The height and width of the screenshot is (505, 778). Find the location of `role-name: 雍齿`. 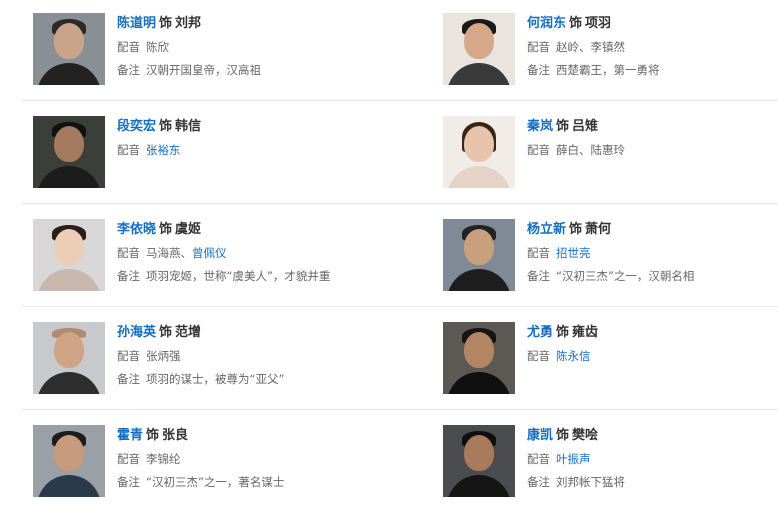

role-name: 雍齿 is located at coordinates (585, 332).